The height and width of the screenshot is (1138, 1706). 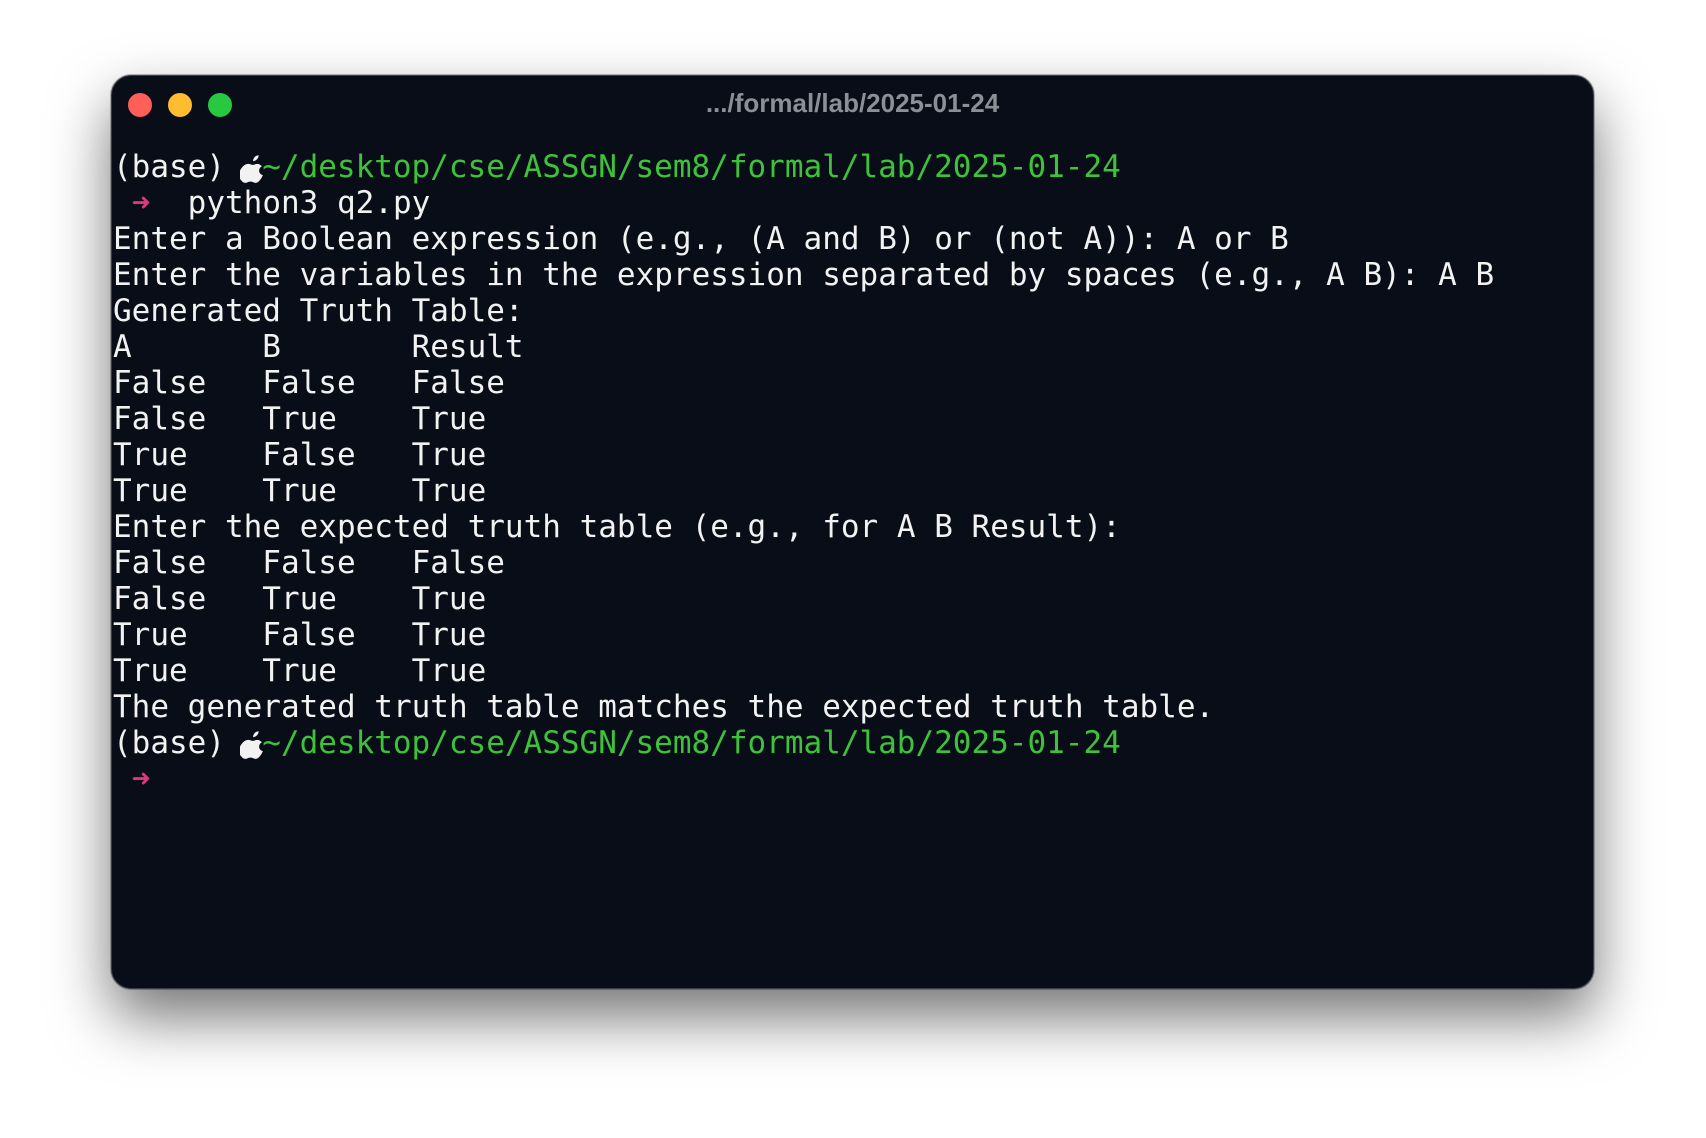 What do you see at coordinates (309, 203) in the screenshot?
I see `command-text: python3 q2.py` at bounding box center [309, 203].